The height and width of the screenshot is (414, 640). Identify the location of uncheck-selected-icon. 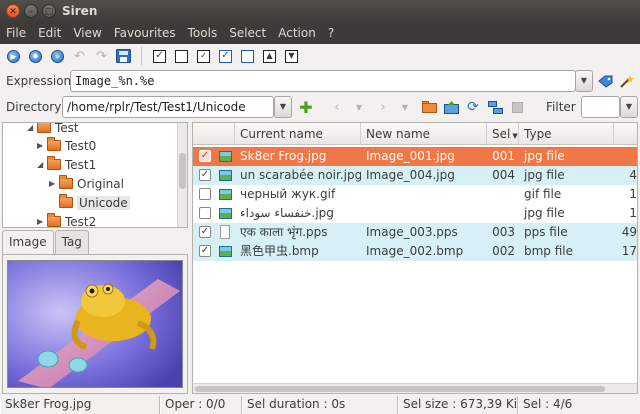
(247, 56).